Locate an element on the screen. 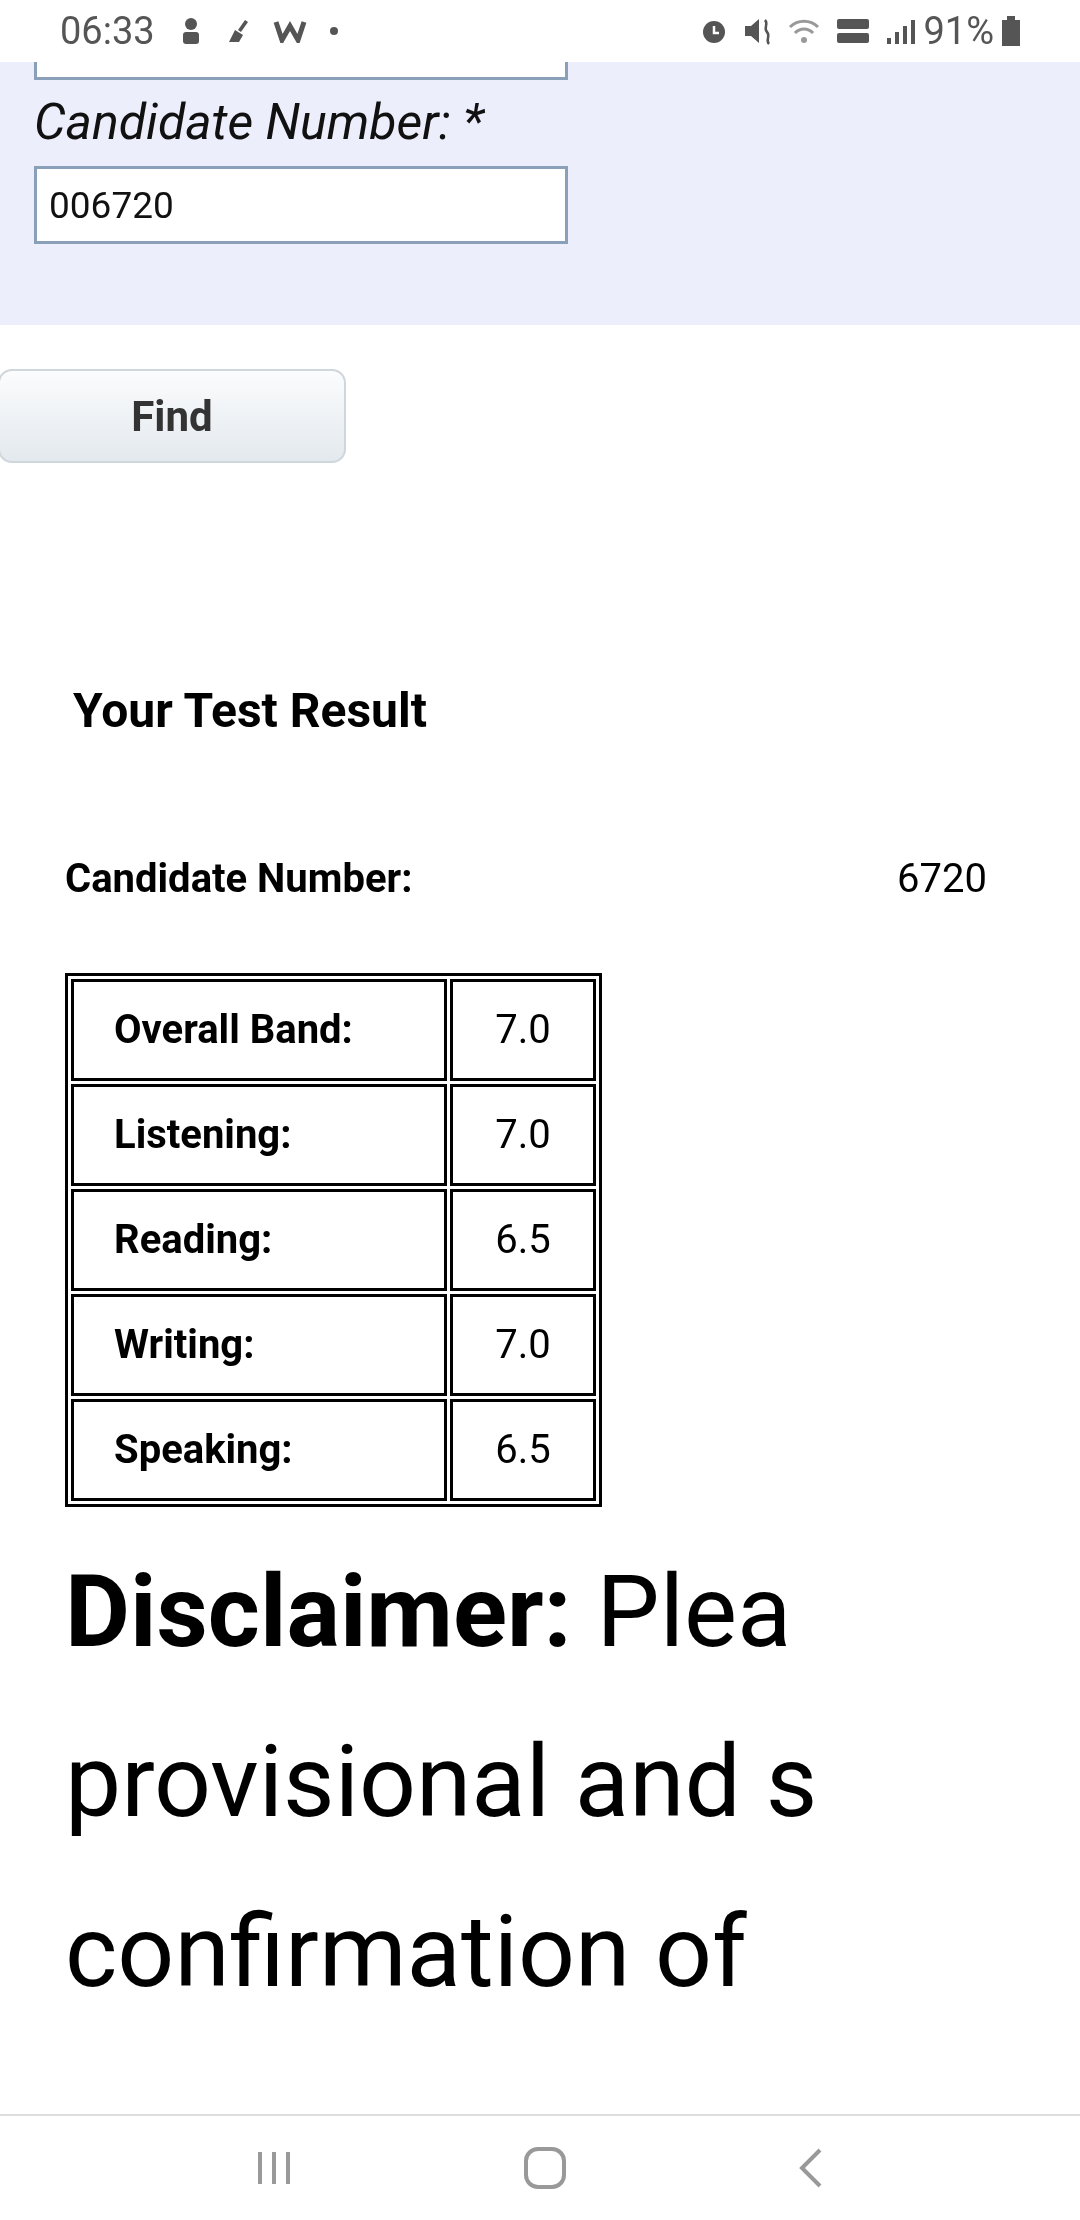 The width and height of the screenshot is (1080, 2220). find-button: Find is located at coordinates (173, 416).